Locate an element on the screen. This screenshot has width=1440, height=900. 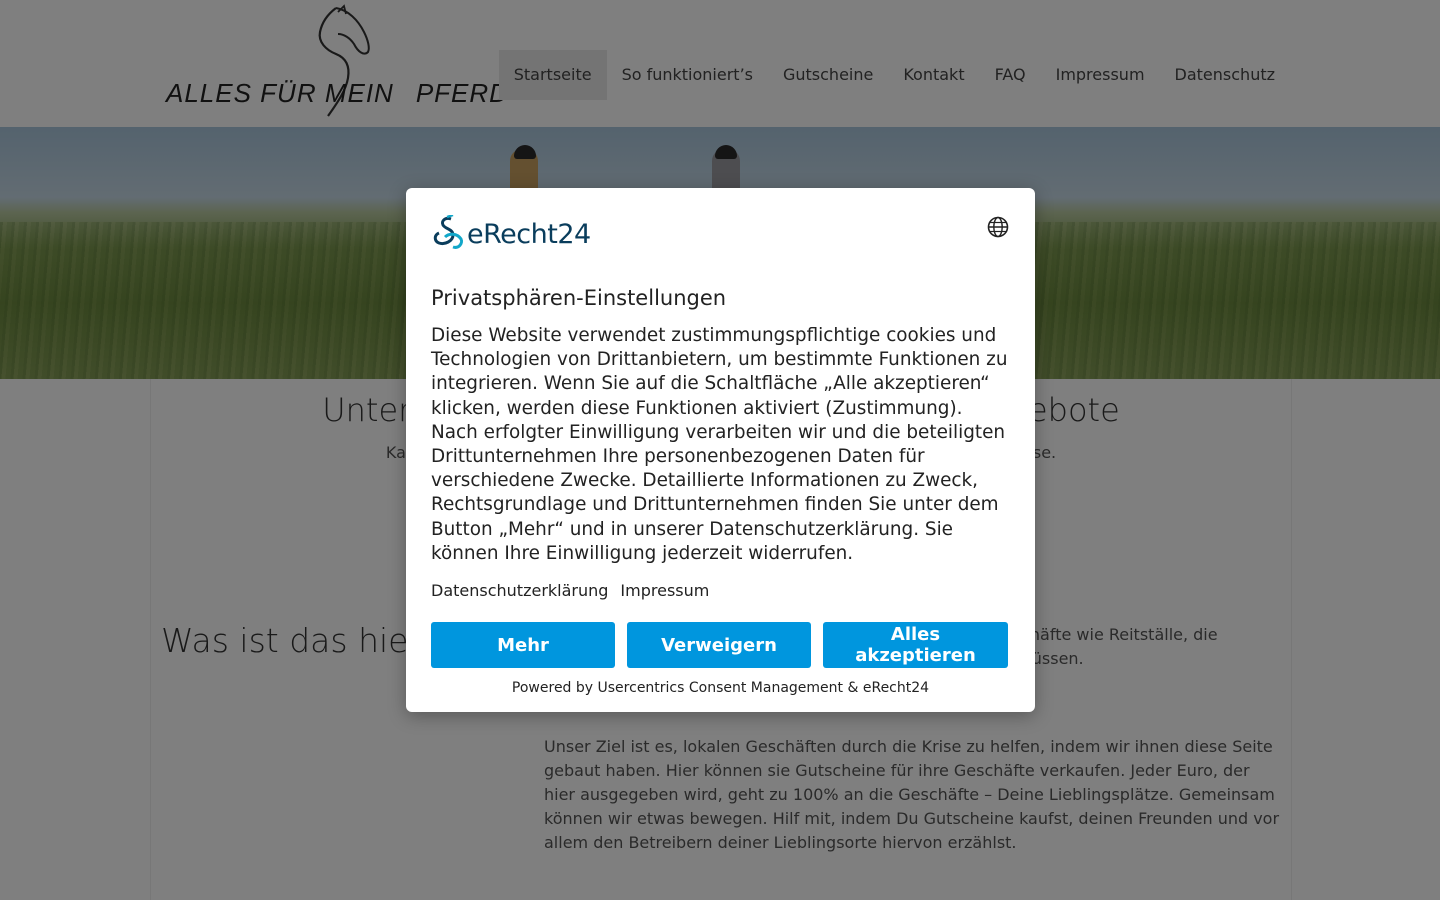
erecht24-mark-icon is located at coordinates (448, 232).